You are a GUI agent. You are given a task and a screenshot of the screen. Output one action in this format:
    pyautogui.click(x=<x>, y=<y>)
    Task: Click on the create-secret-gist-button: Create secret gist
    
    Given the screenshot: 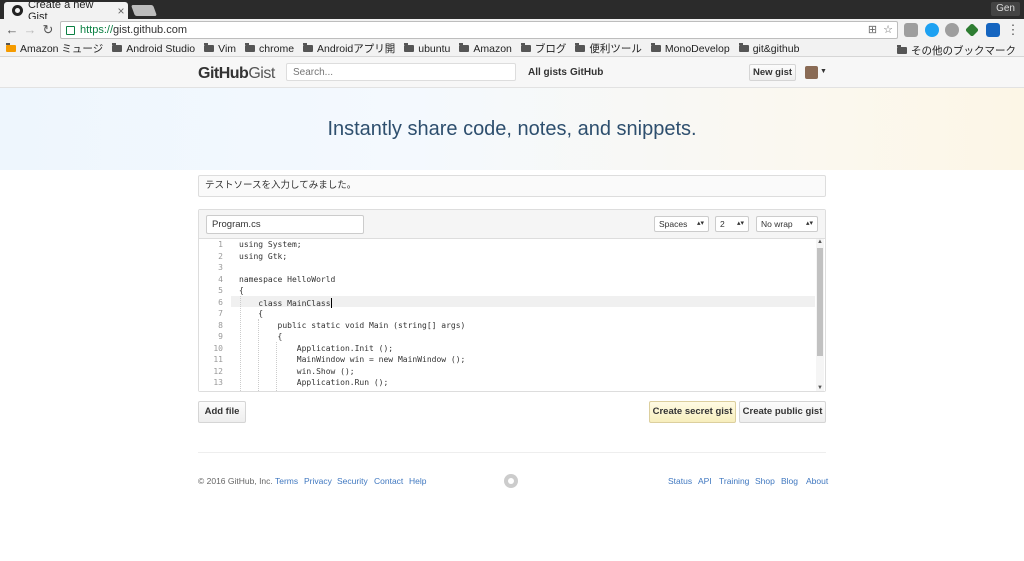 What is the action you would take?
    pyautogui.click(x=692, y=412)
    